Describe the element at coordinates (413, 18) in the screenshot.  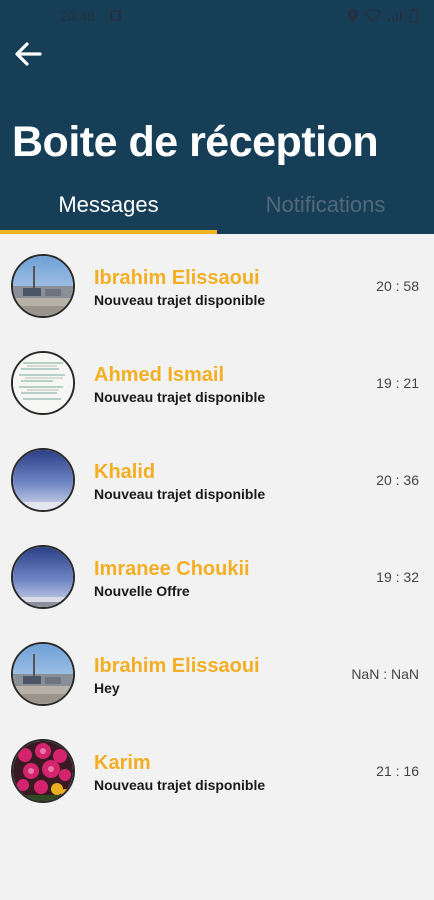
I see `battery-icon` at that location.